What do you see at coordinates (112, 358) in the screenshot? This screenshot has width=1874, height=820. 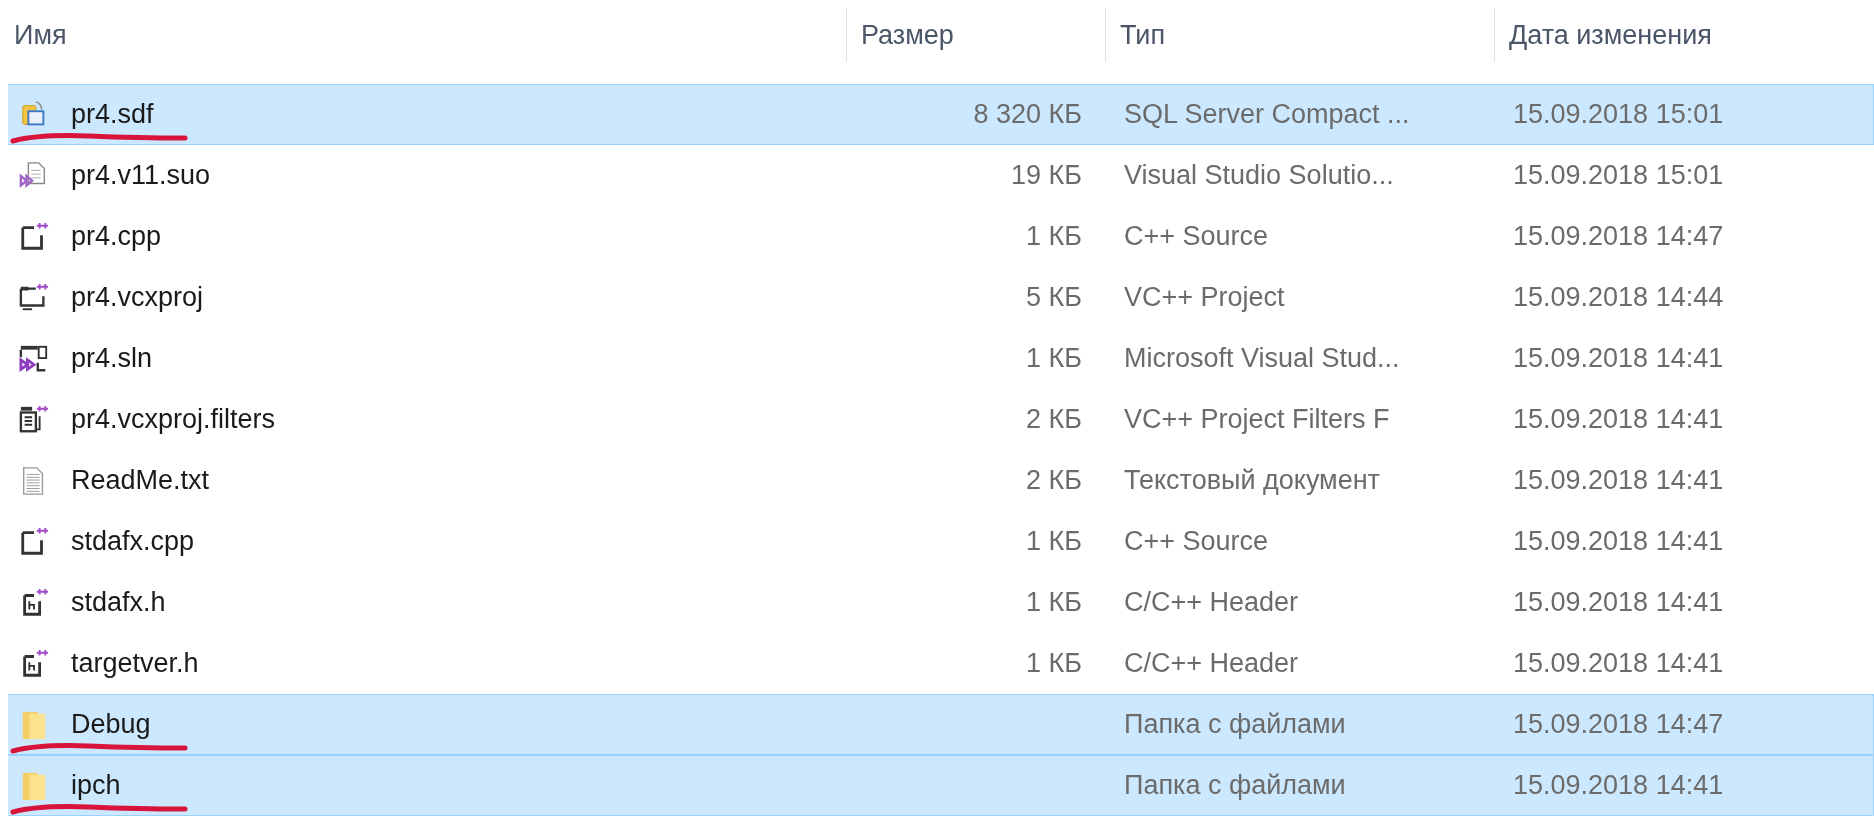 I see `file-name: pr4.sln` at bounding box center [112, 358].